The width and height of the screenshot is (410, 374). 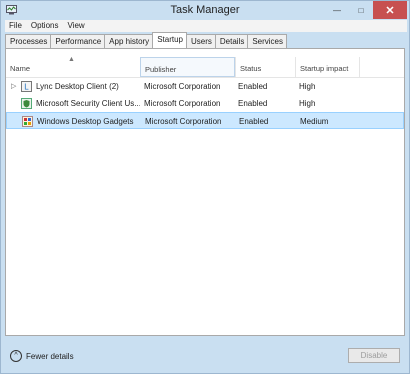 I want to click on gadgets-icon, so click(x=27, y=121).